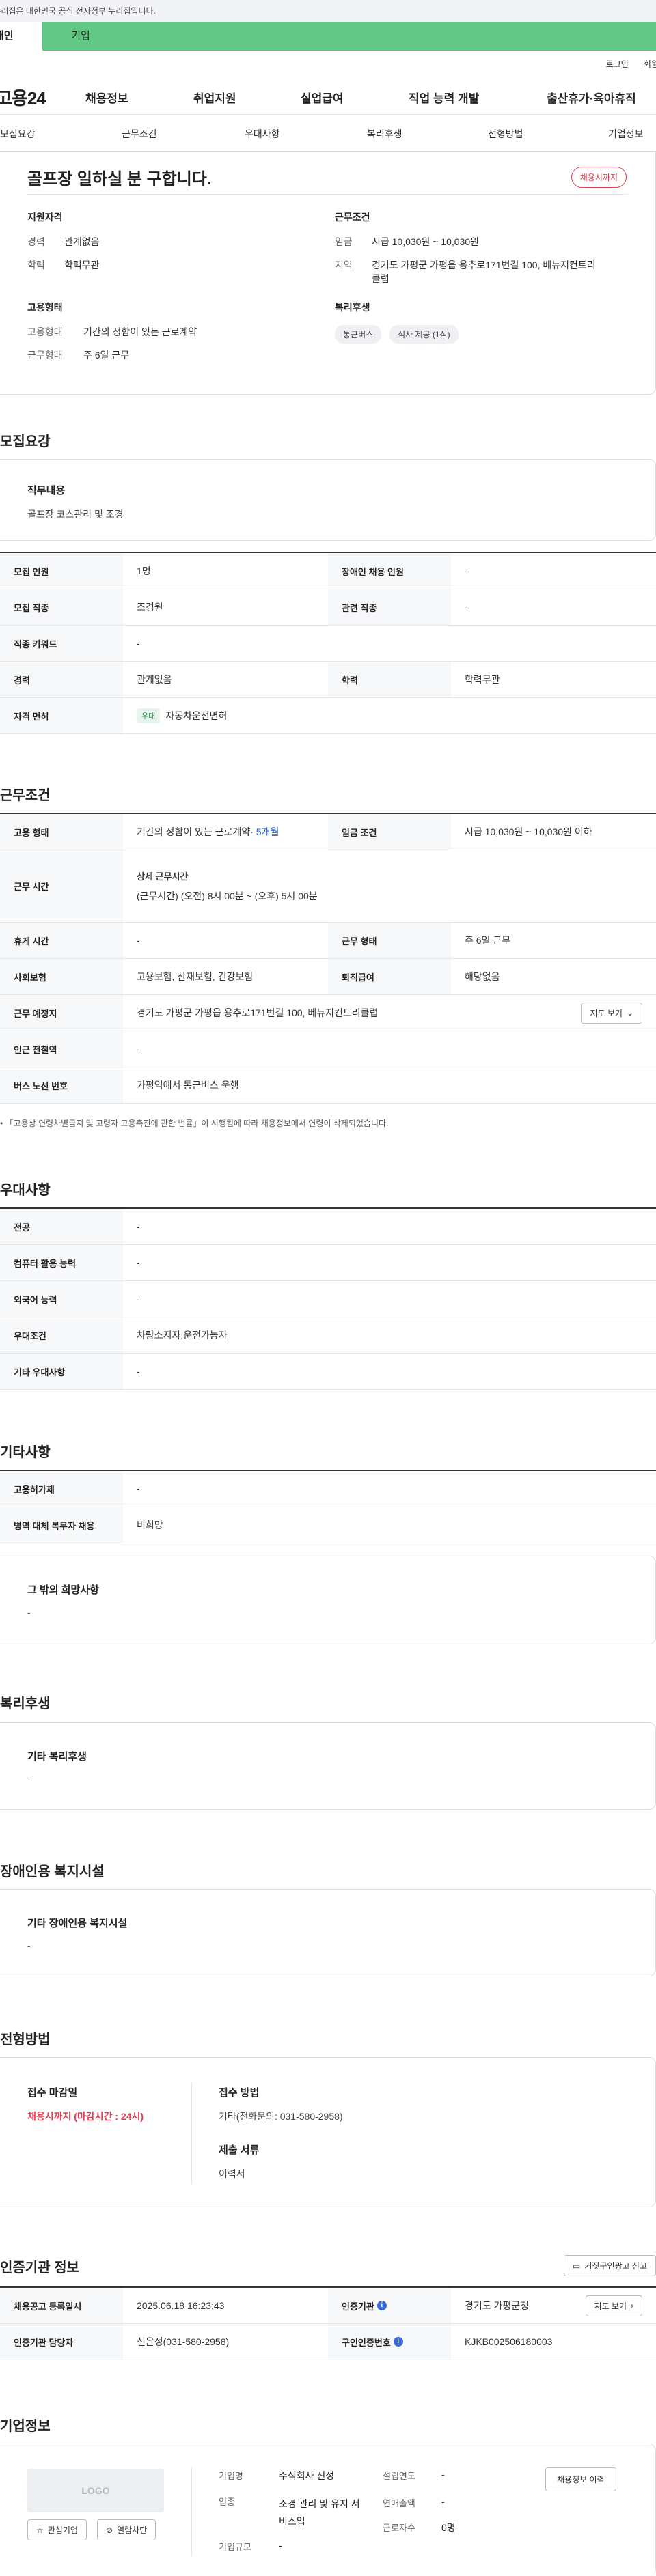  I want to click on deadline-badge: 채용시까지, so click(599, 177).